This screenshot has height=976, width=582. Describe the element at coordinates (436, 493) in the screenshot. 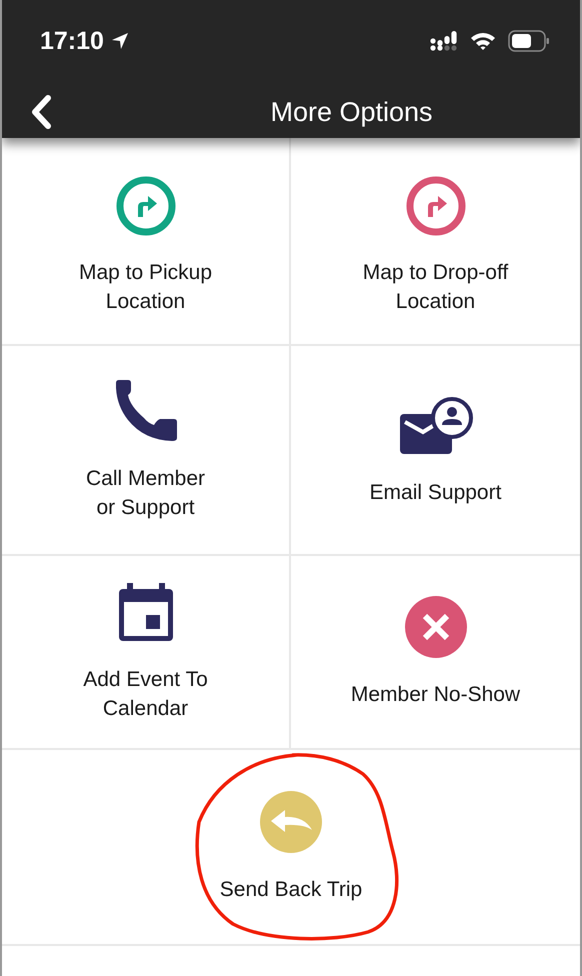

I see `option-label: Email Support` at that location.